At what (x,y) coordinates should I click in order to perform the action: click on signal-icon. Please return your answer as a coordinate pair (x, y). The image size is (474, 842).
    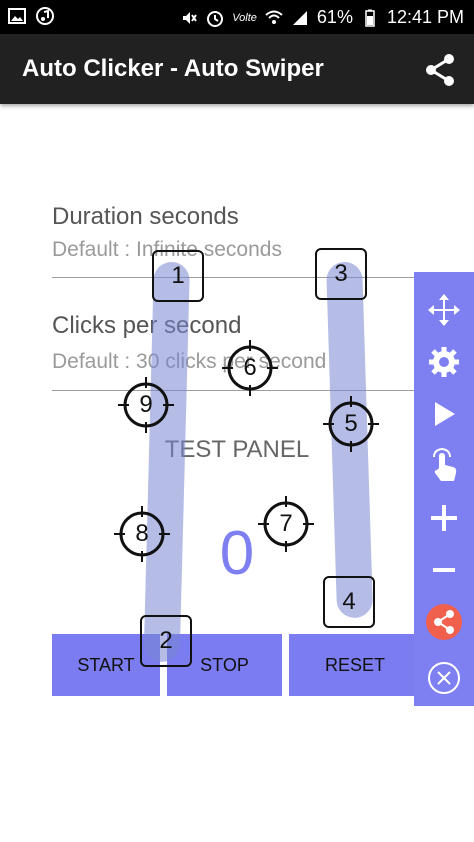
    Looking at the image, I should click on (299, 17).